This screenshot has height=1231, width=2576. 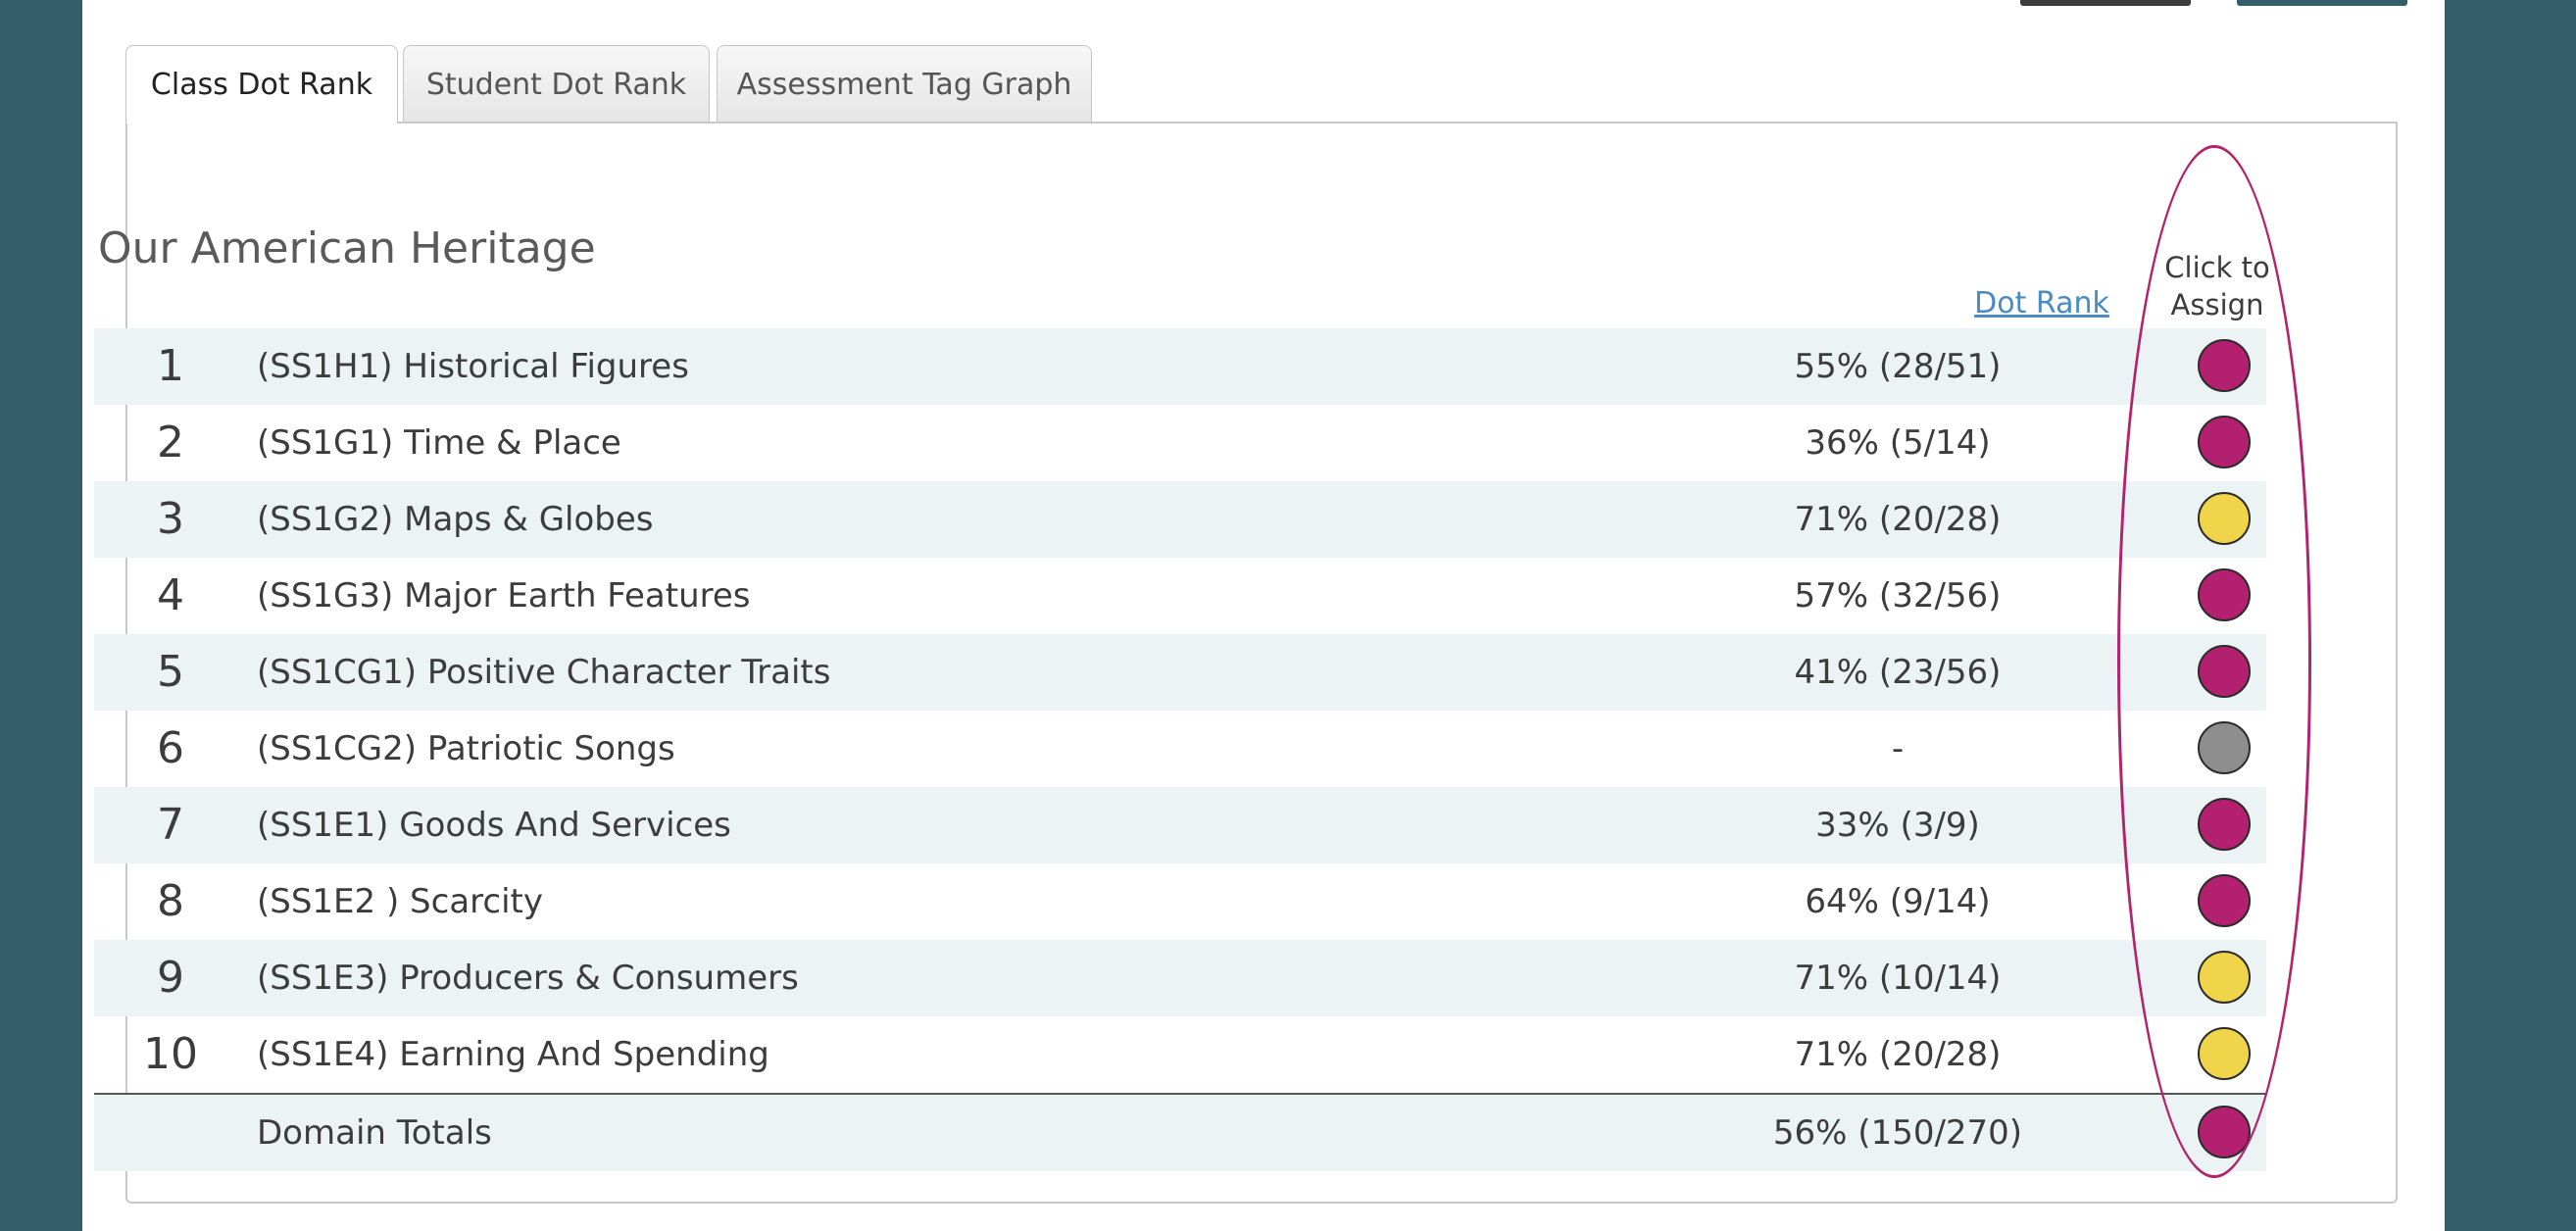 What do you see at coordinates (1898, 901) in the screenshot?
I see `score-value: 64% (9/14)` at bounding box center [1898, 901].